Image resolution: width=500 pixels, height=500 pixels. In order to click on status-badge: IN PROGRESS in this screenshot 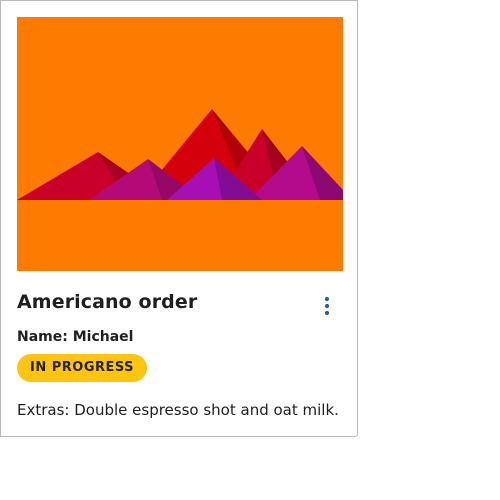, I will do `click(82, 368)`.